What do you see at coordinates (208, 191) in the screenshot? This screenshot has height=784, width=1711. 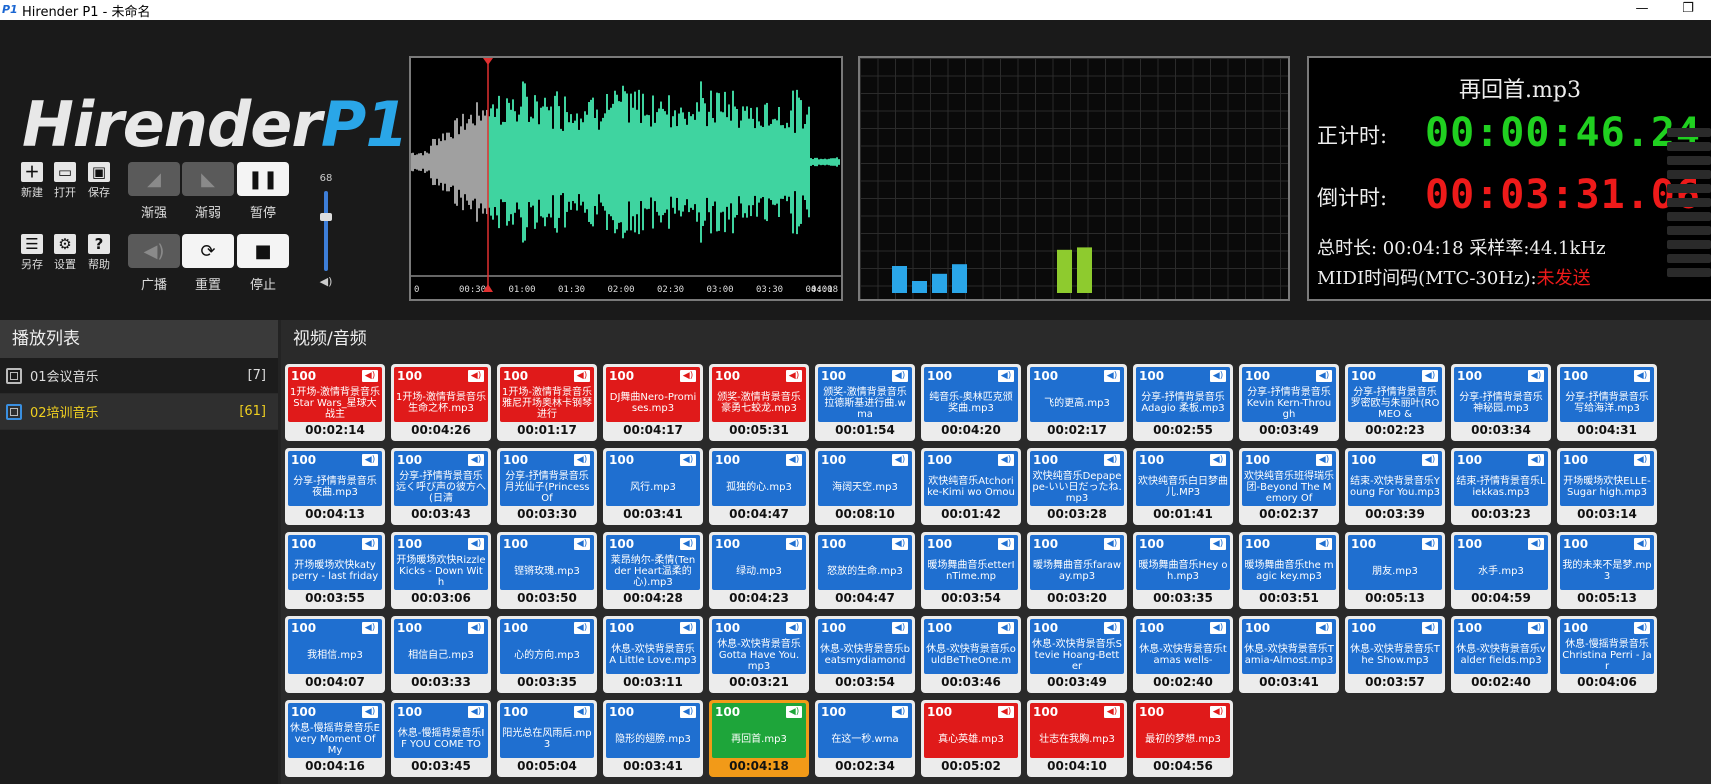 I see `fade-out-button: ◣ 渐弱` at bounding box center [208, 191].